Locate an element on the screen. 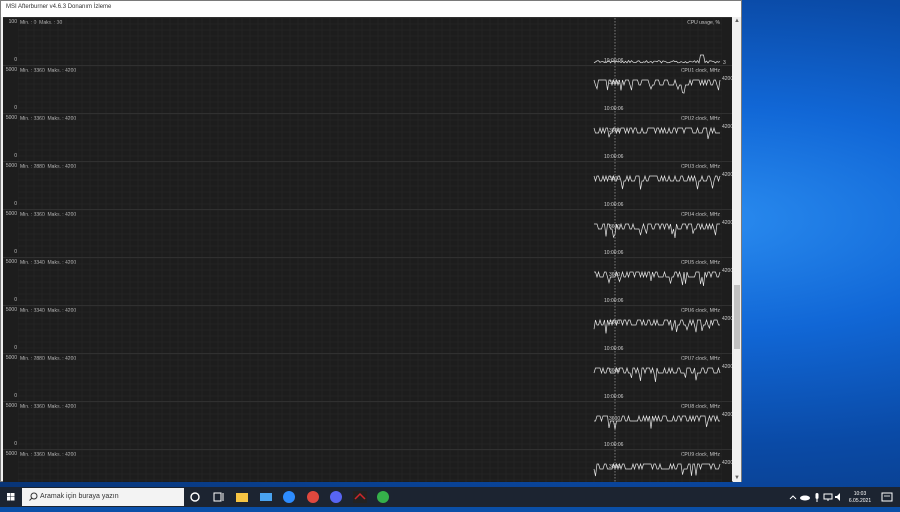 This screenshot has width=900, height=512. discord-icon is located at coordinates (336, 497).